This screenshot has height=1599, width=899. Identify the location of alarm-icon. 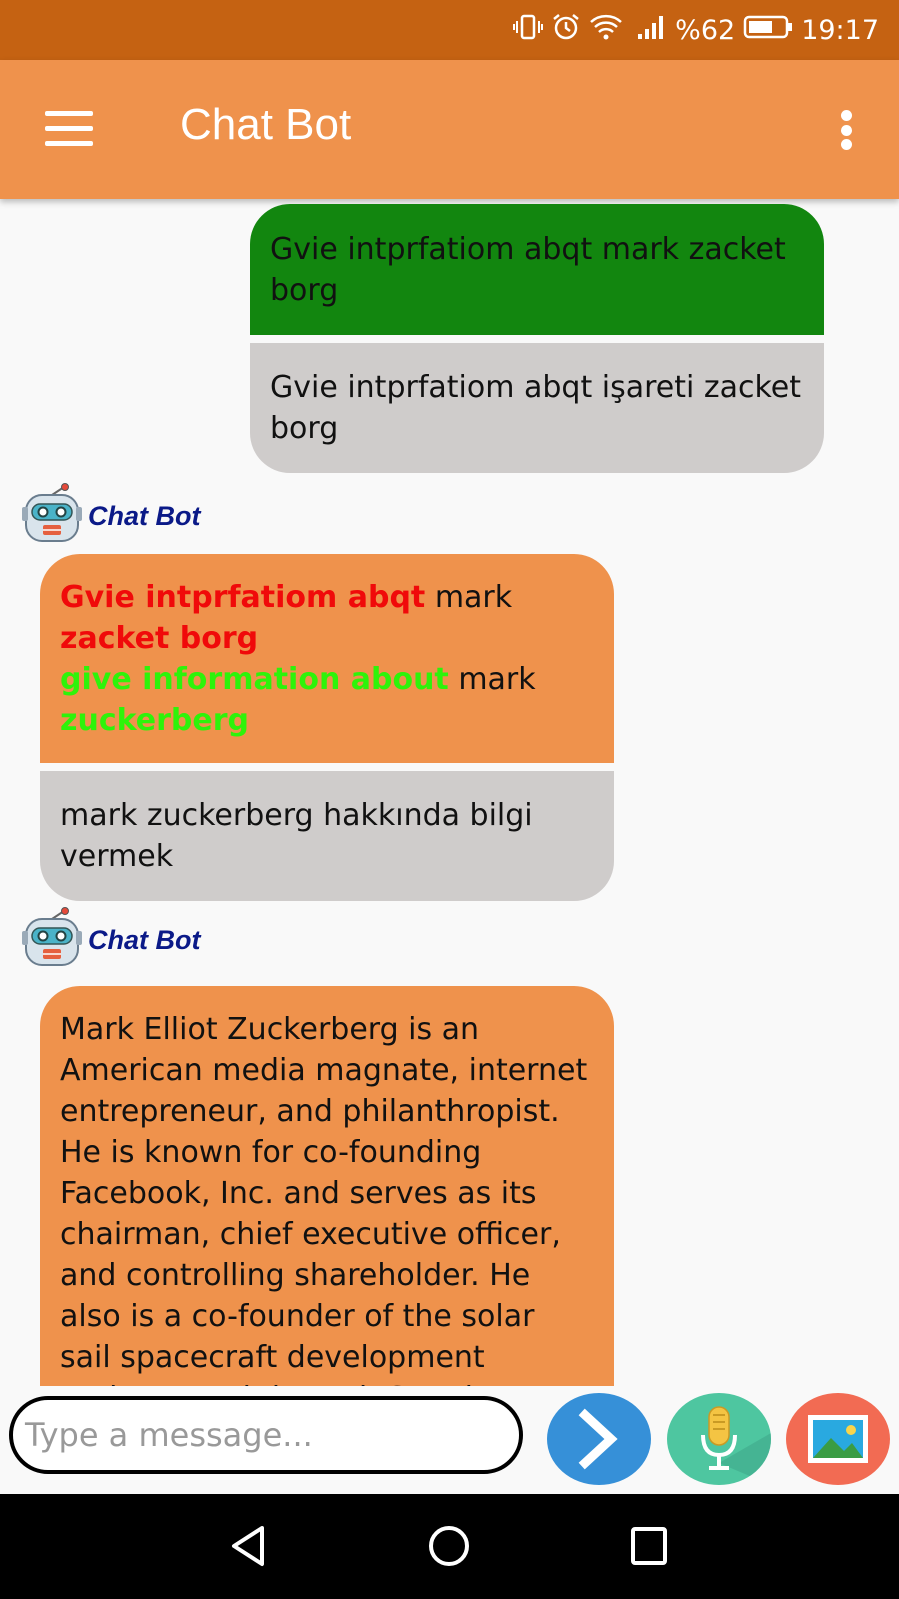
(566, 30).